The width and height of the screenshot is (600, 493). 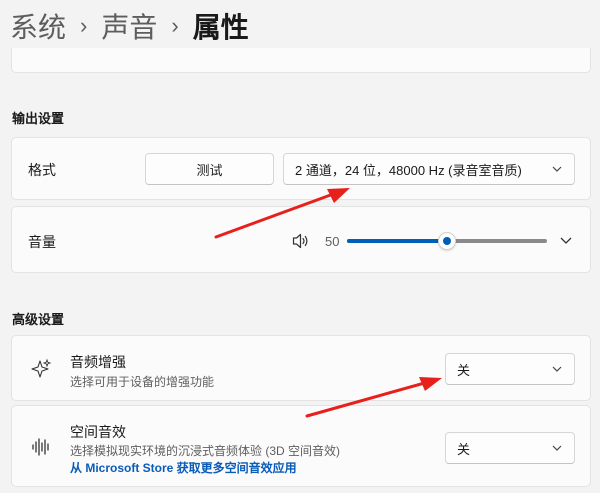 What do you see at coordinates (510, 369) in the screenshot?
I see `audio-enhance-select: 关` at bounding box center [510, 369].